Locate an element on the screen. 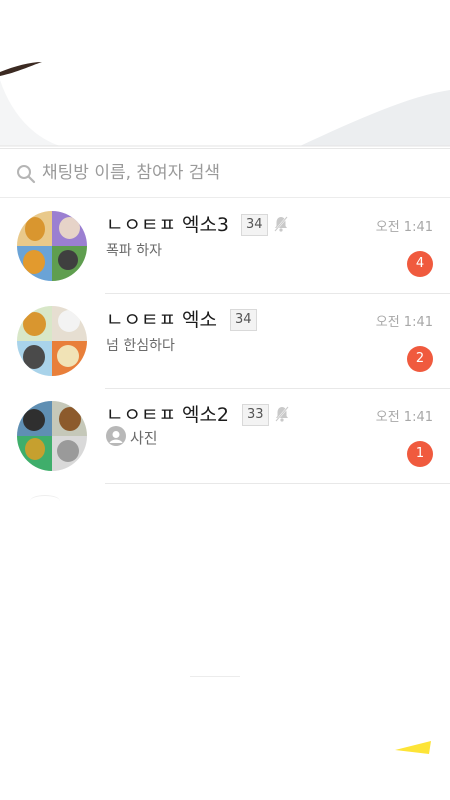 This screenshot has height=800, width=450. photo-icon is located at coordinates (116, 436).